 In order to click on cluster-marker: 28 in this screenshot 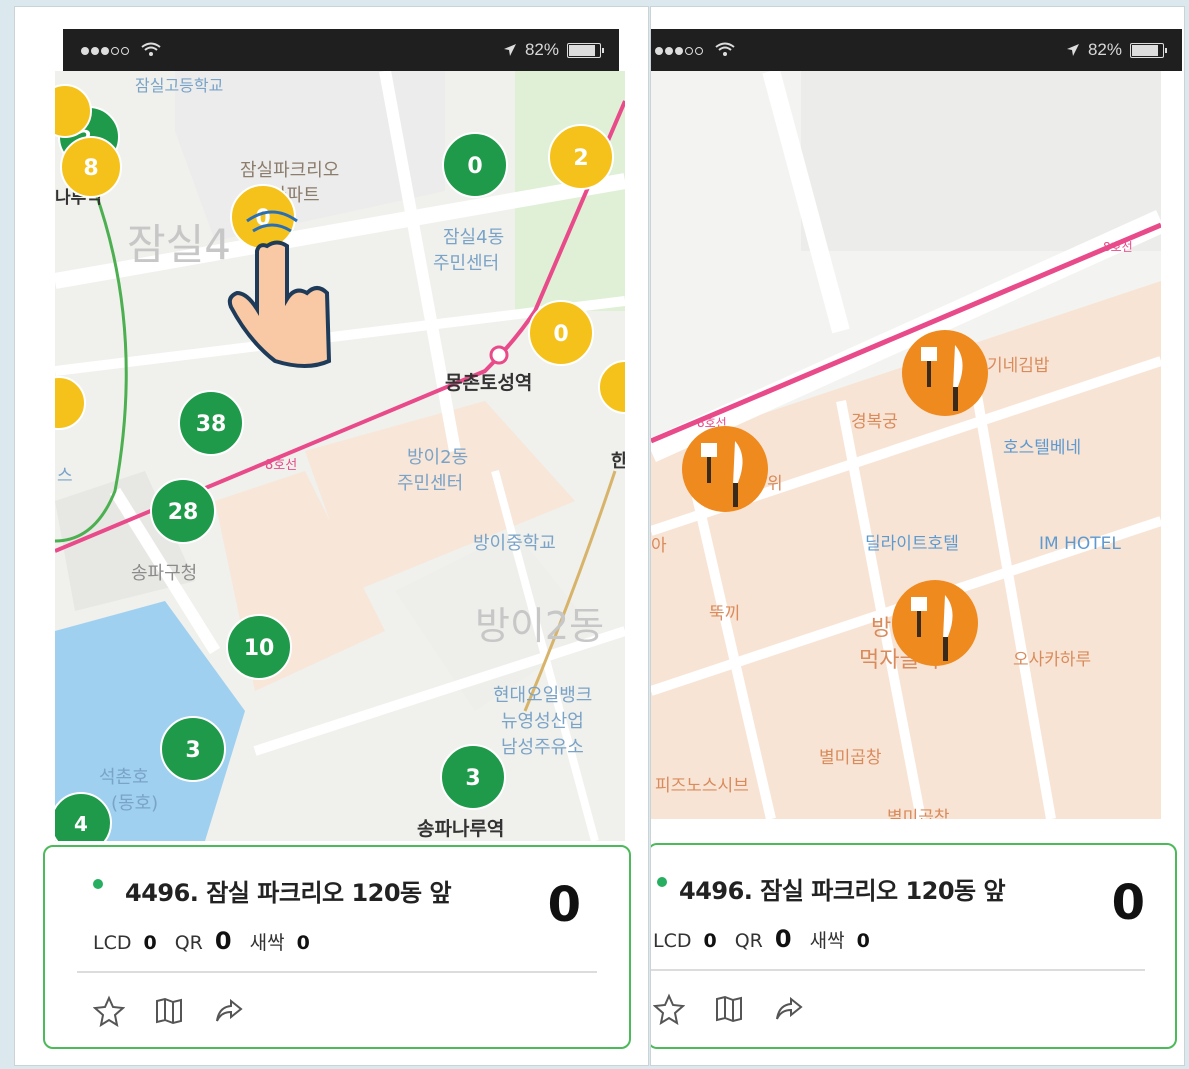, I will do `click(183, 511)`.